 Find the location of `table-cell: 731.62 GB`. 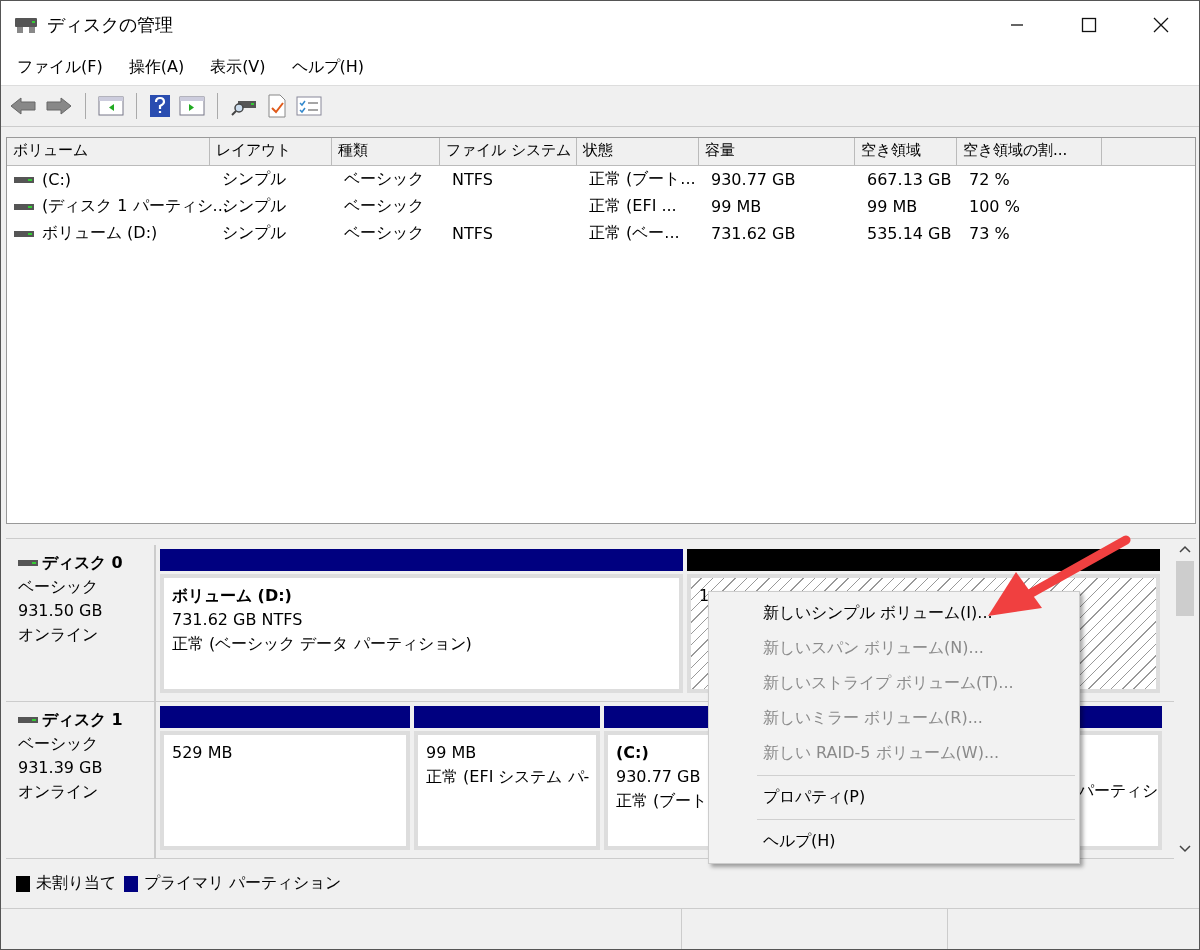

table-cell: 731.62 GB is located at coordinates (753, 233).